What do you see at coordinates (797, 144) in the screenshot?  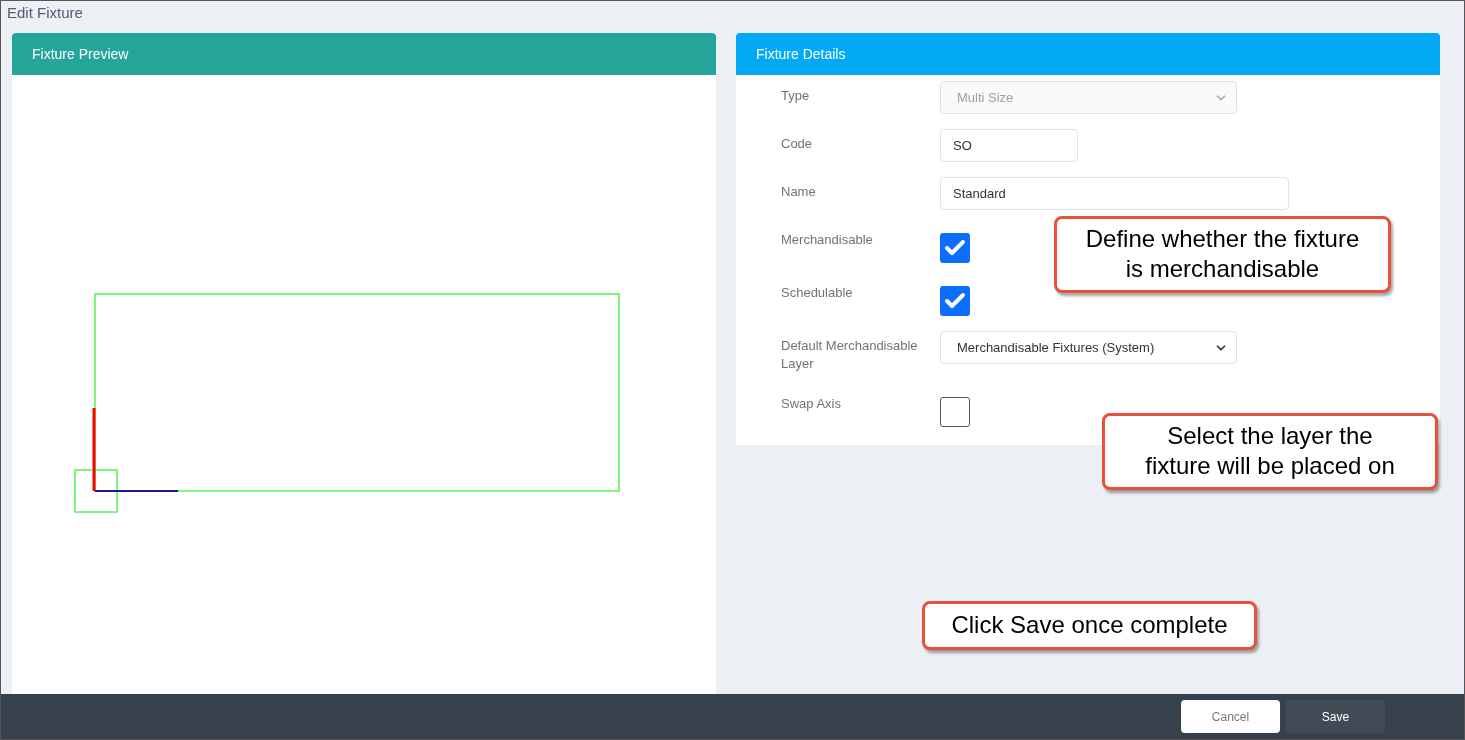 I see `field-label: Code` at bounding box center [797, 144].